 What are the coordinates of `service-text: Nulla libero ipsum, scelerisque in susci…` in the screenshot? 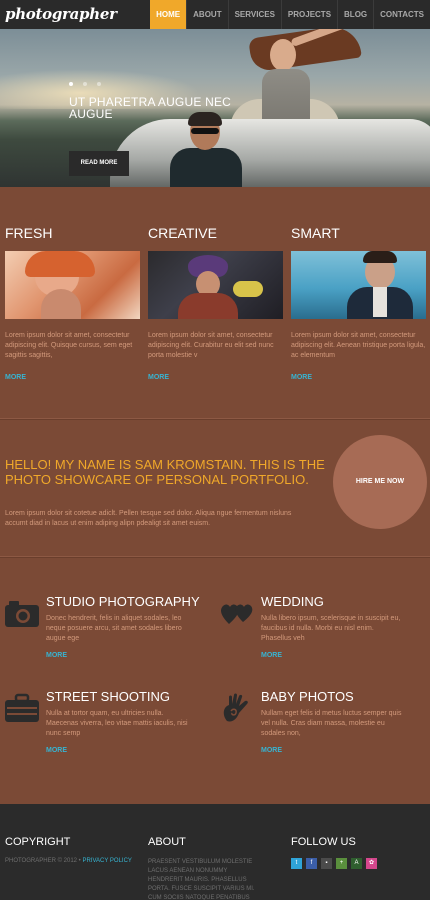 It's located at (331, 628).